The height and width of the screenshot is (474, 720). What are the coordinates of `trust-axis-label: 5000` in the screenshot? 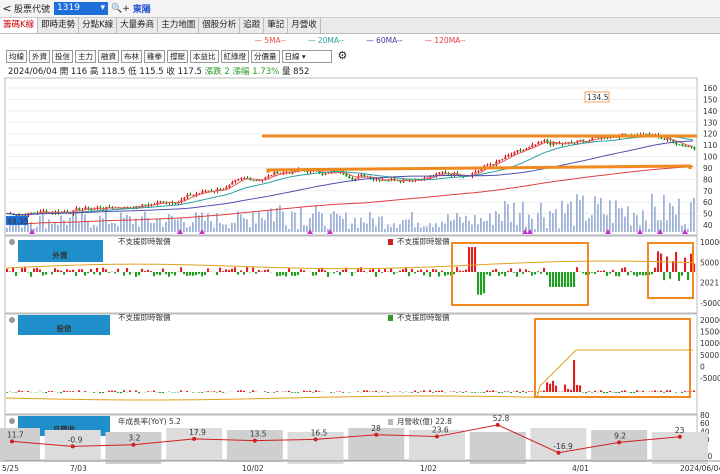 It's located at (709, 355).